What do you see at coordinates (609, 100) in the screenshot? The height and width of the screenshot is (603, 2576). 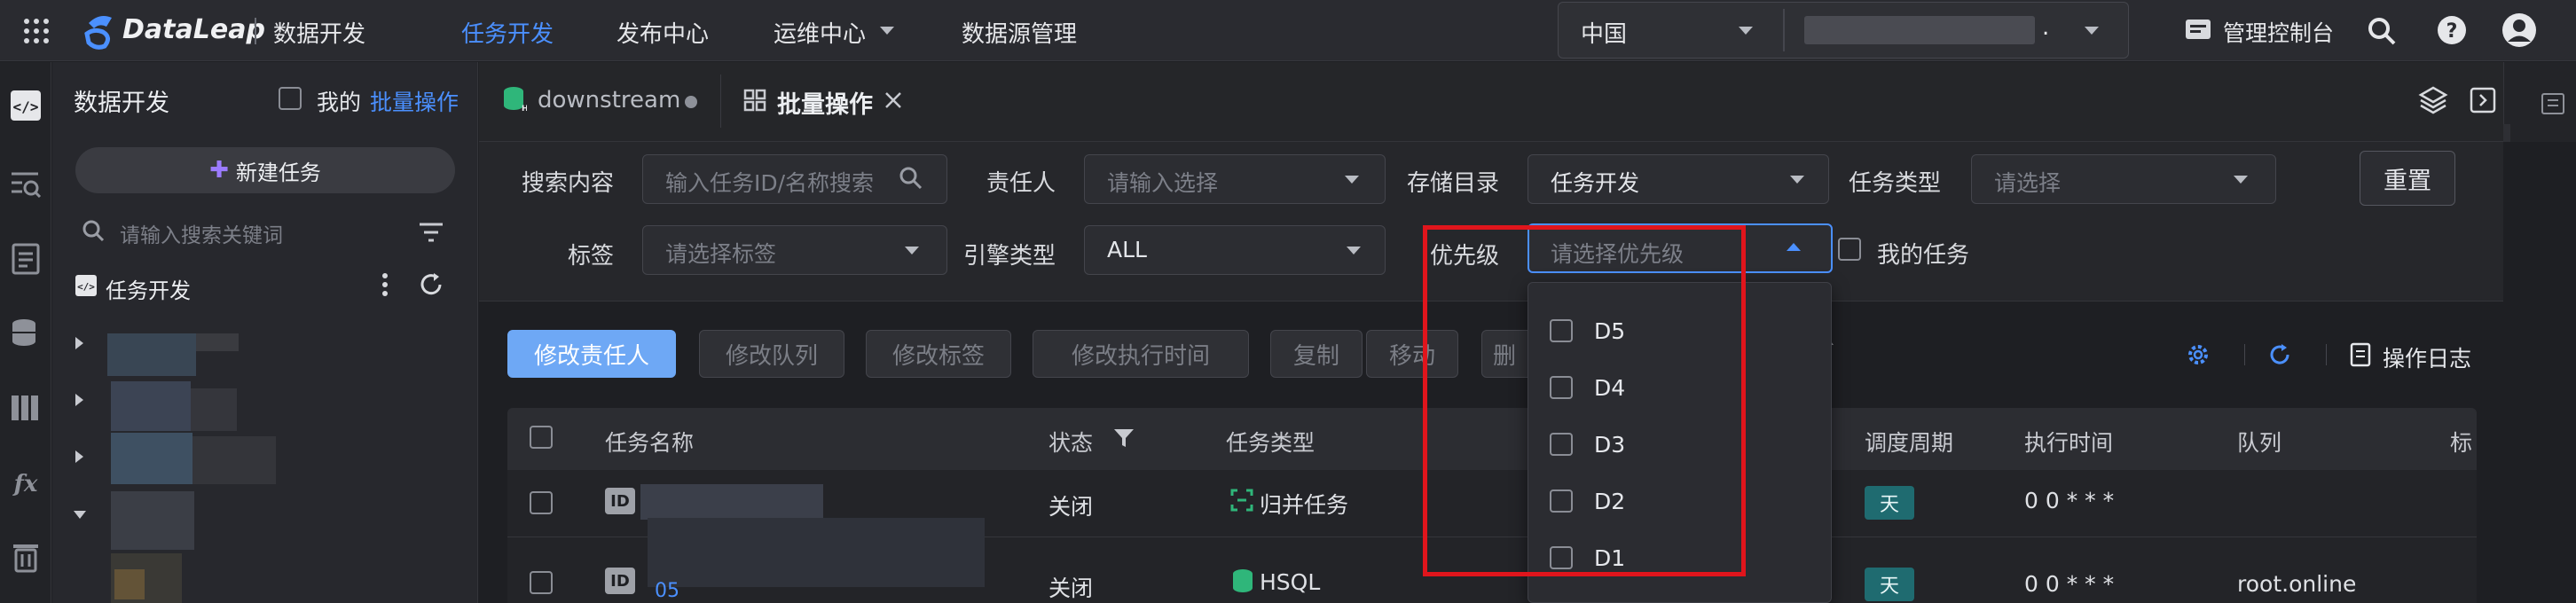 I see `tab-downstream-label: downstream` at bounding box center [609, 100].